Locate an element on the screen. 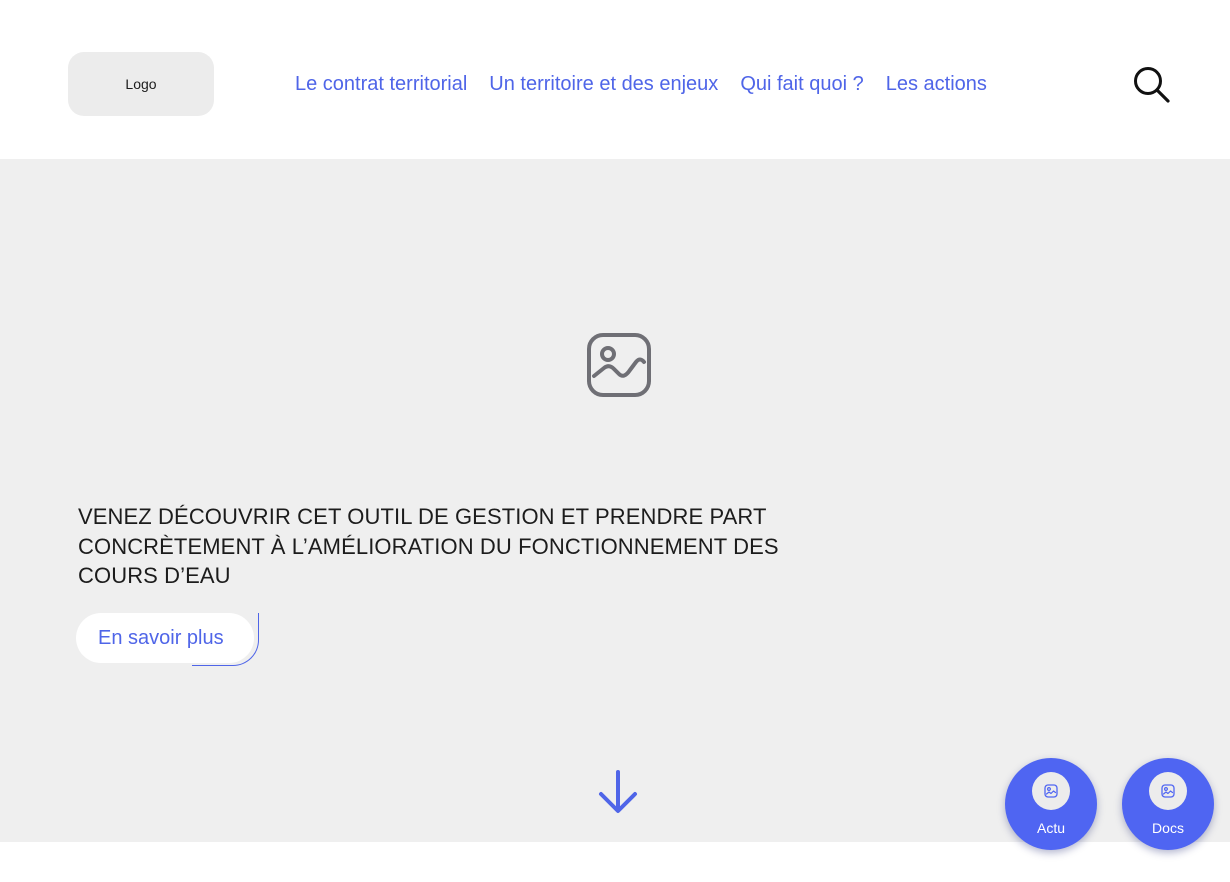 This screenshot has height=882, width=1230. actu-button: Actu is located at coordinates (1051, 804).